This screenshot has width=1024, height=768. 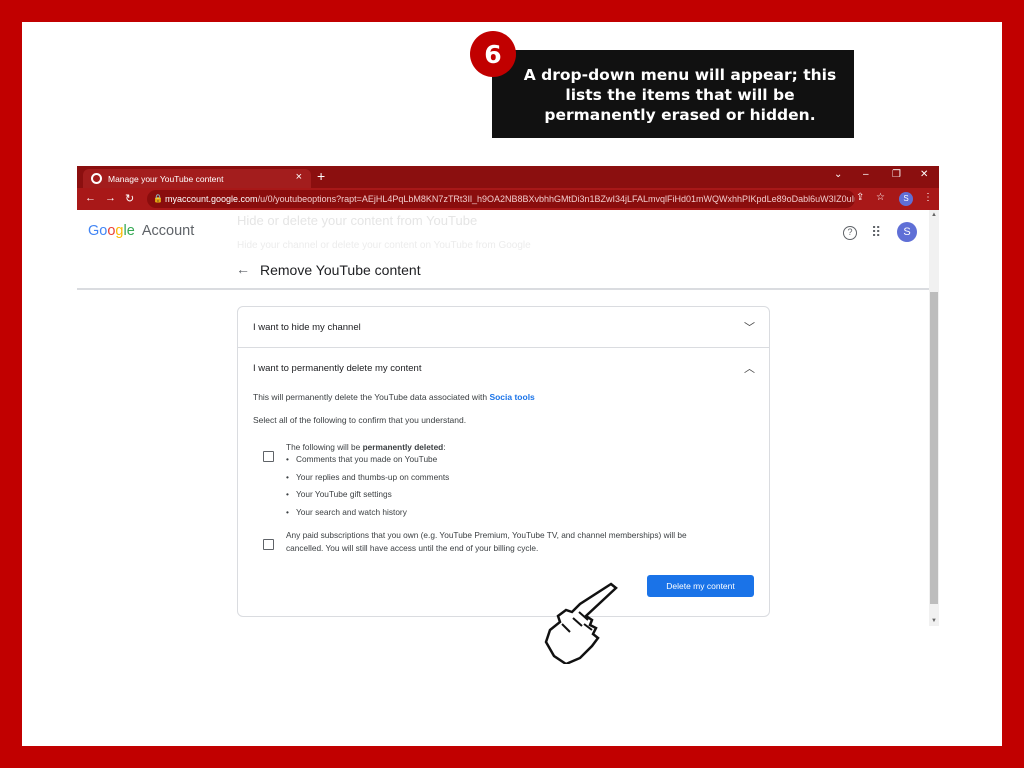 What do you see at coordinates (119, 231) in the screenshot?
I see `logo-part-3: g` at bounding box center [119, 231].